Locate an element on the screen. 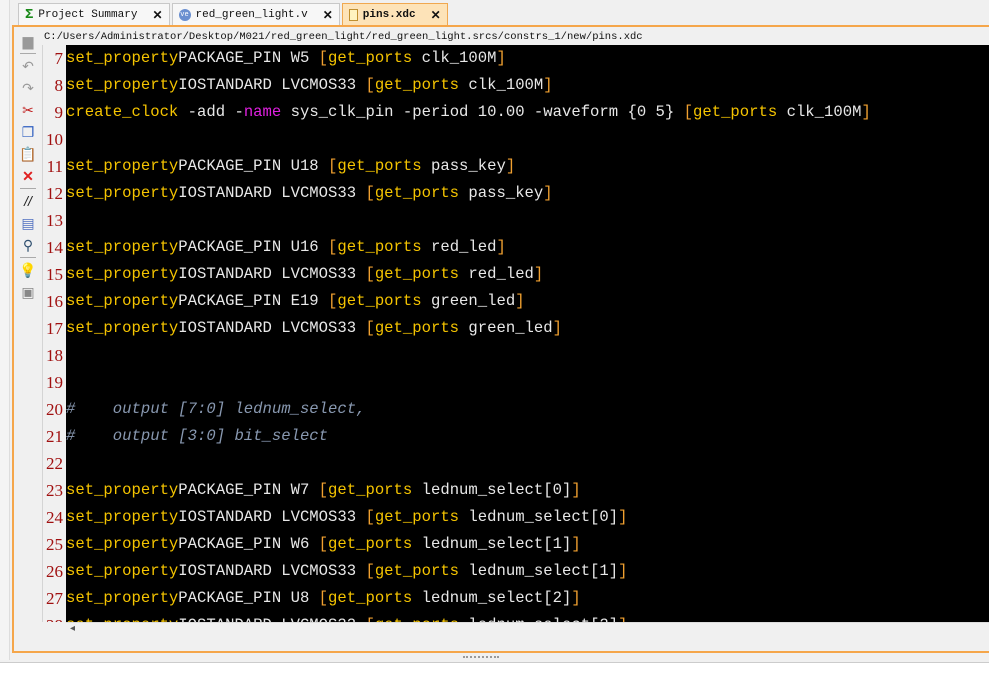  text-token: lednum_select[2] is located at coordinates (492, 598).